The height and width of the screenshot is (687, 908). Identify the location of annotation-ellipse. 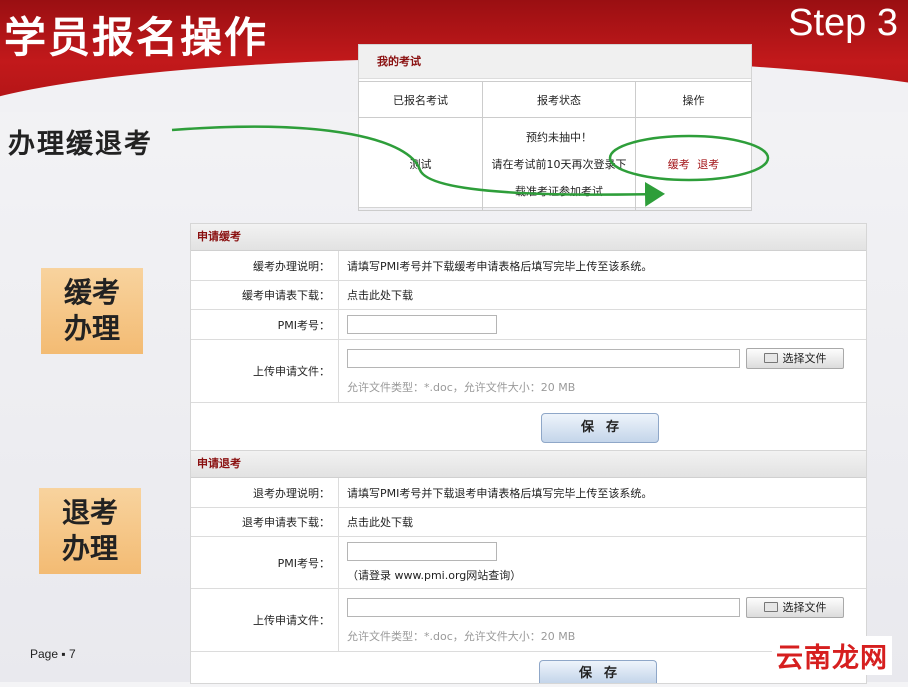
(689, 158).